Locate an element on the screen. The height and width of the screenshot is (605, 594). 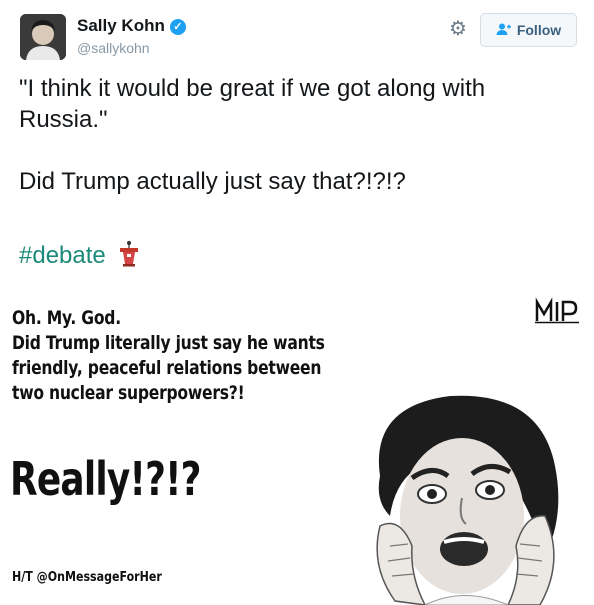
verified-badge-icon: ✓ is located at coordinates (177, 27).